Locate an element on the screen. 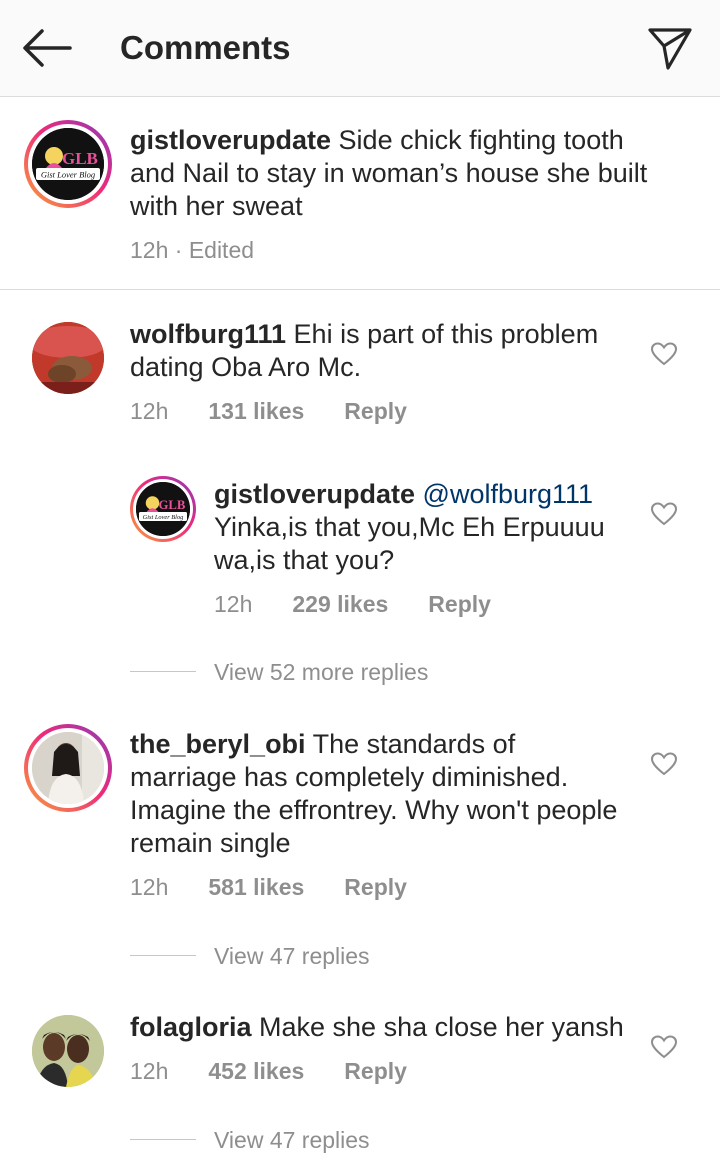 The height and width of the screenshot is (1173, 720). reply-username: gistloverupdate is located at coordinates (314, 494).